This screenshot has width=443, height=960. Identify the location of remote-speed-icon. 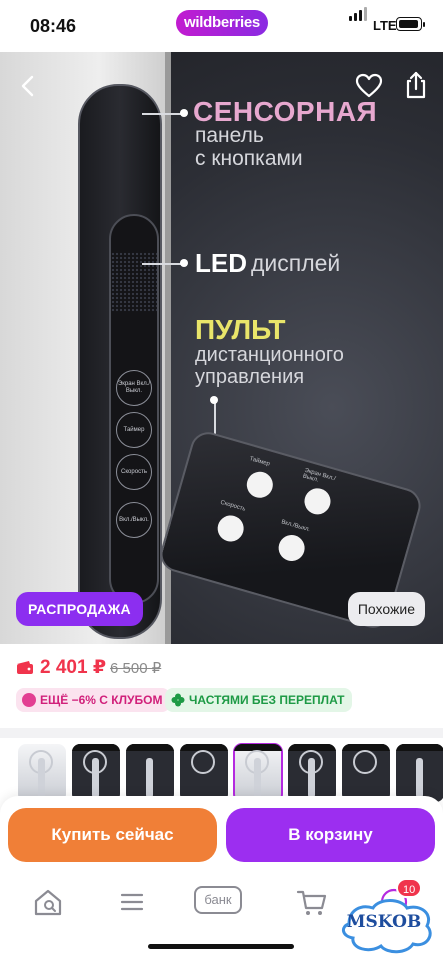
(230, 528).